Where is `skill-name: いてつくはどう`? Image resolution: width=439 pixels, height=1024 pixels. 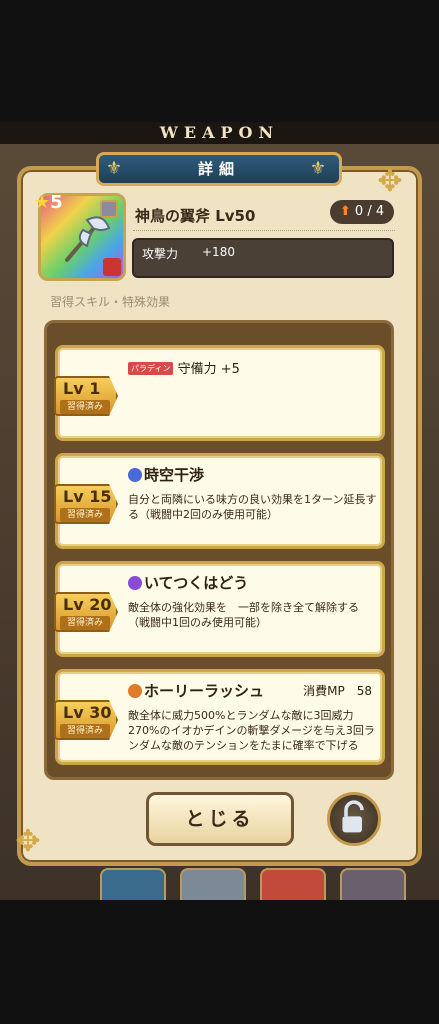 skill-name: いてつくはどう is located at coordinates (188, 582).